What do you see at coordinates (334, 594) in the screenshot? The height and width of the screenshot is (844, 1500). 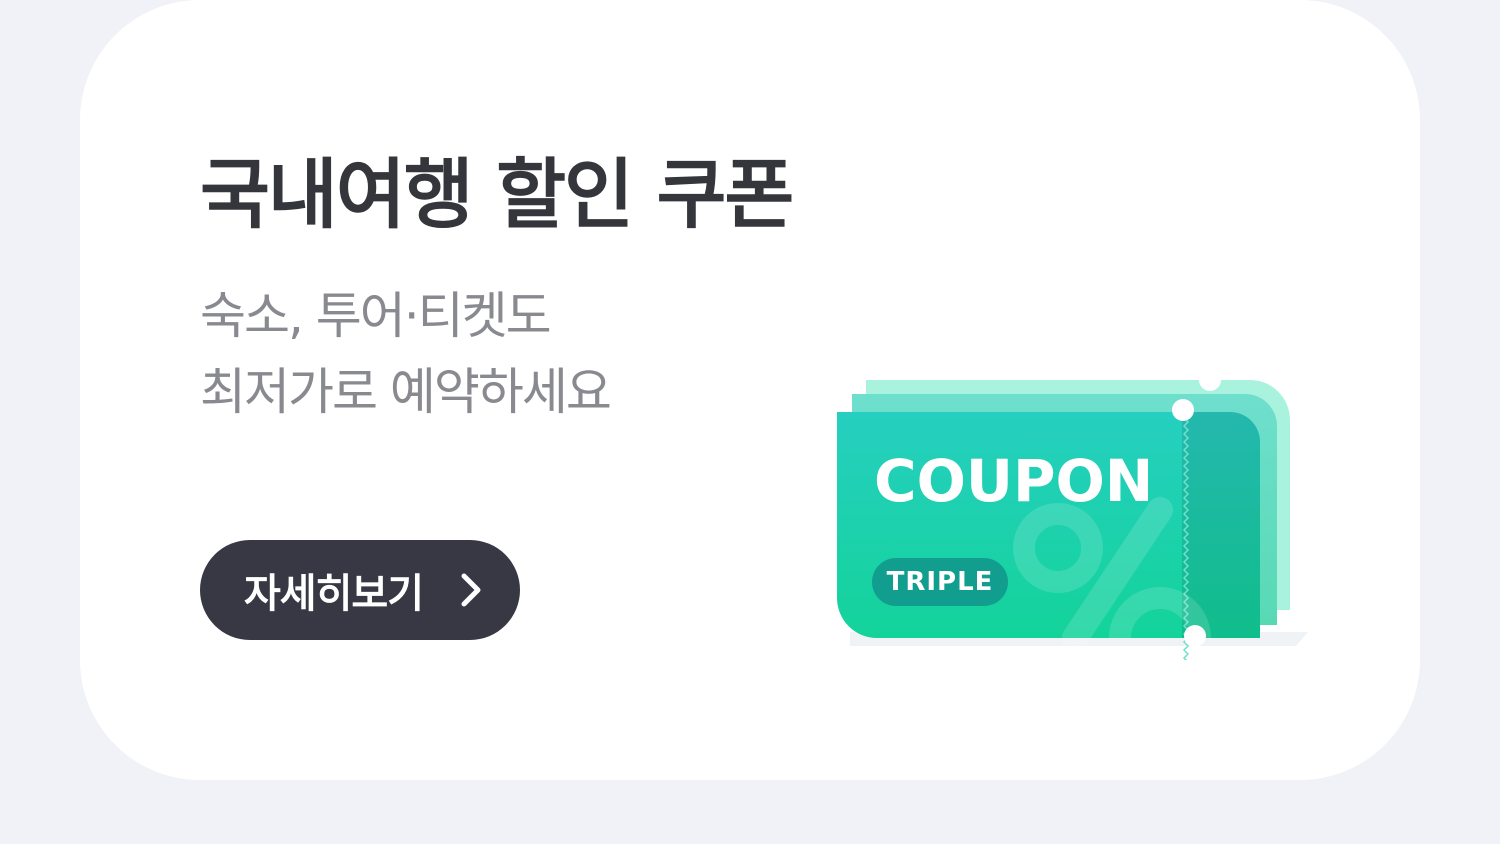 I see `see-details-label: 자세히보기` at bounding box center [334, 594].